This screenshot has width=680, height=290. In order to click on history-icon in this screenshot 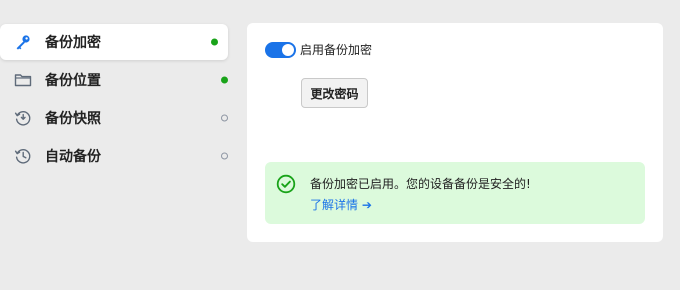, I will do `click(23, 156)`.